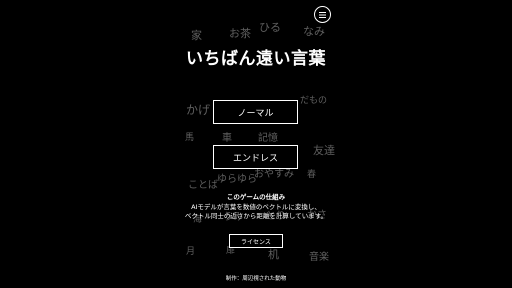 This screenshot has width=512, height=288. I want to click on background-word: なみ, so click(314, 31).